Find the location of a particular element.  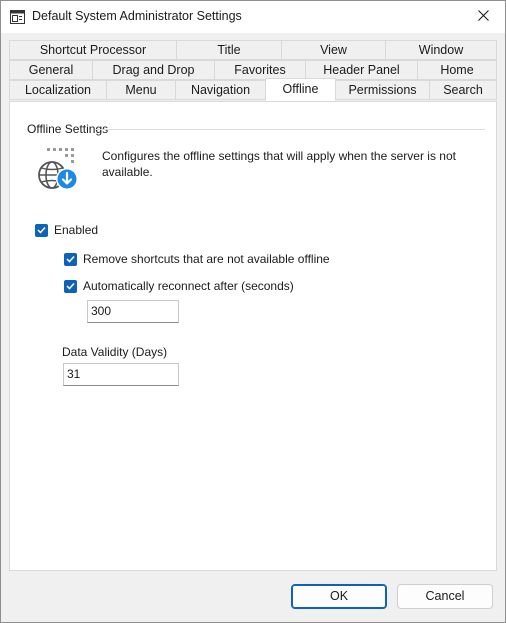

tab-general: General is located at coordinates (51, 70).